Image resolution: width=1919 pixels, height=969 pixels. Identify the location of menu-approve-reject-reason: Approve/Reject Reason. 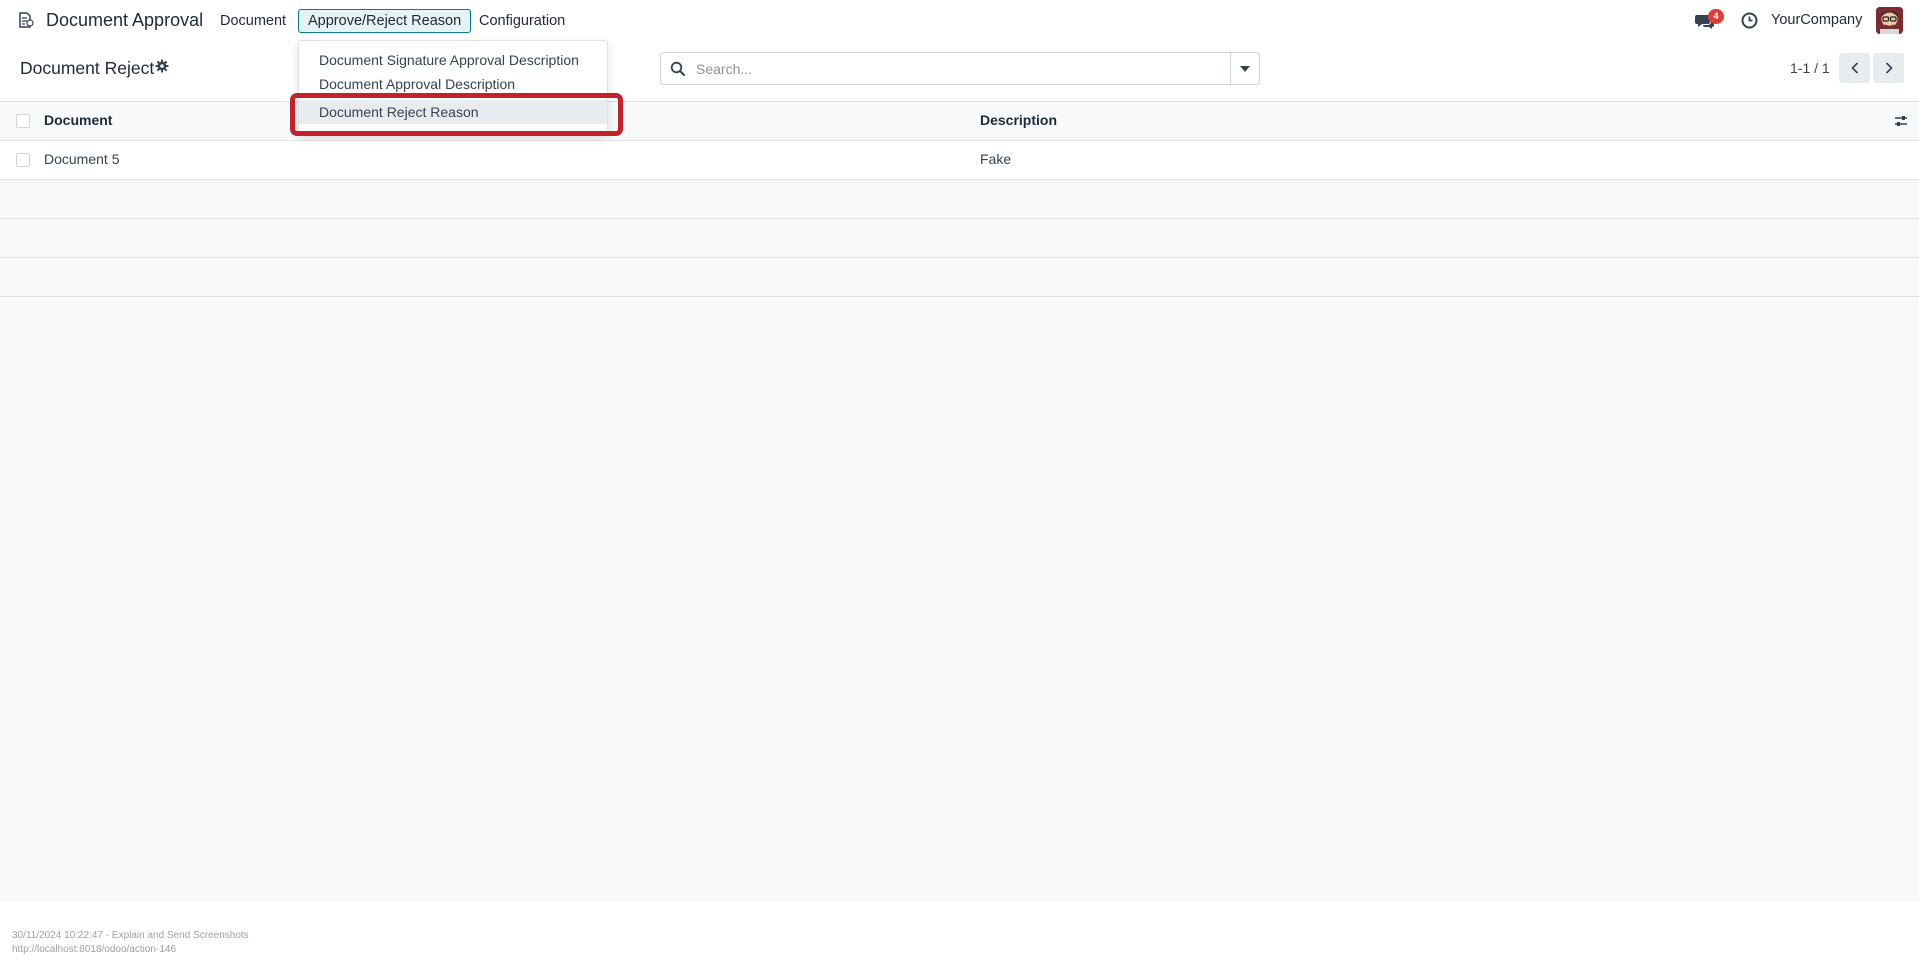
(385, 21).